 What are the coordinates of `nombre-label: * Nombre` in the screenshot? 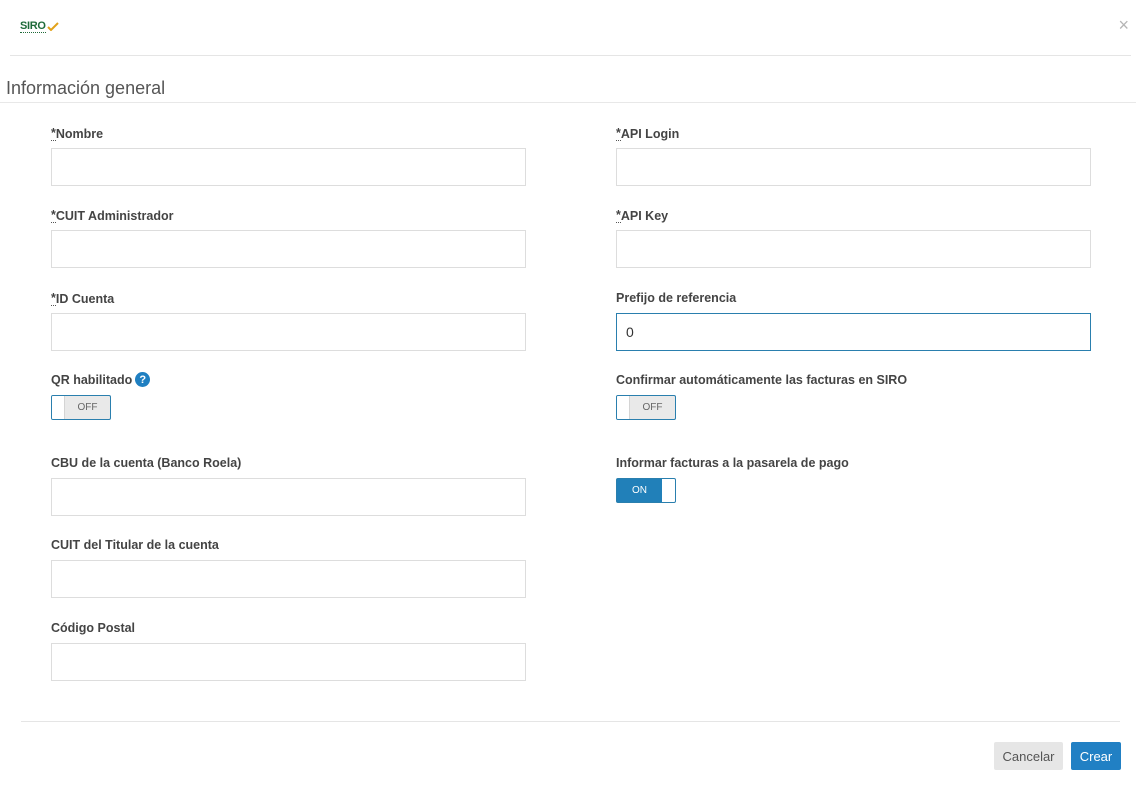 It's located at (77, 133).